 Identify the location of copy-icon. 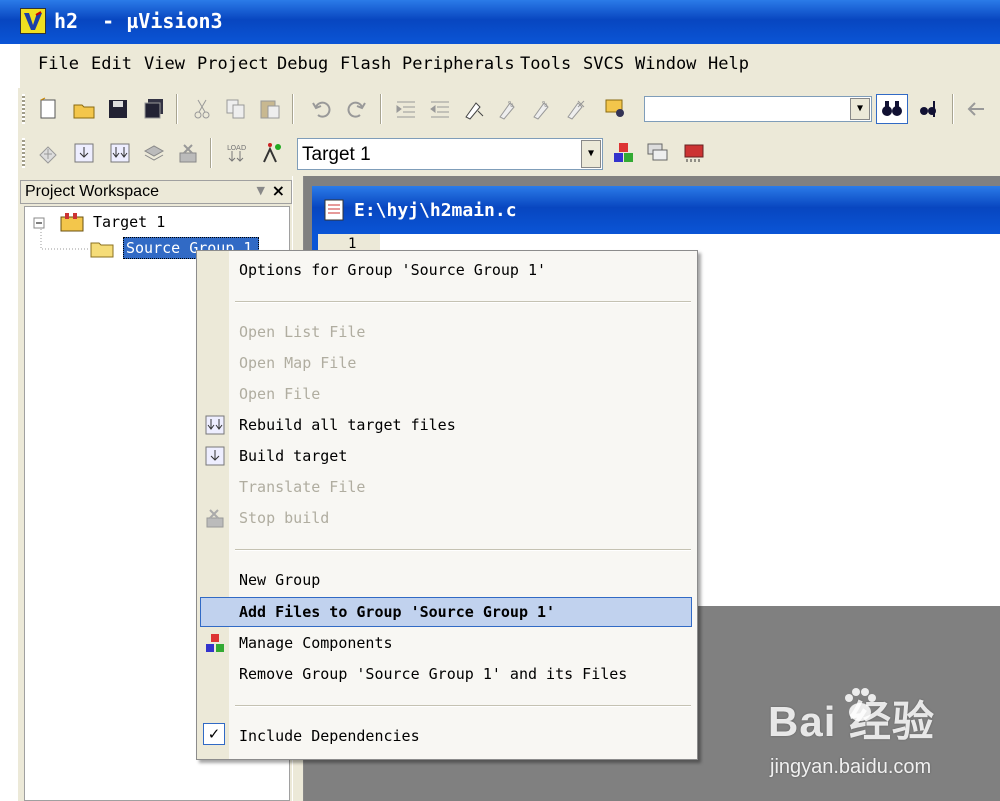
(236, 109).